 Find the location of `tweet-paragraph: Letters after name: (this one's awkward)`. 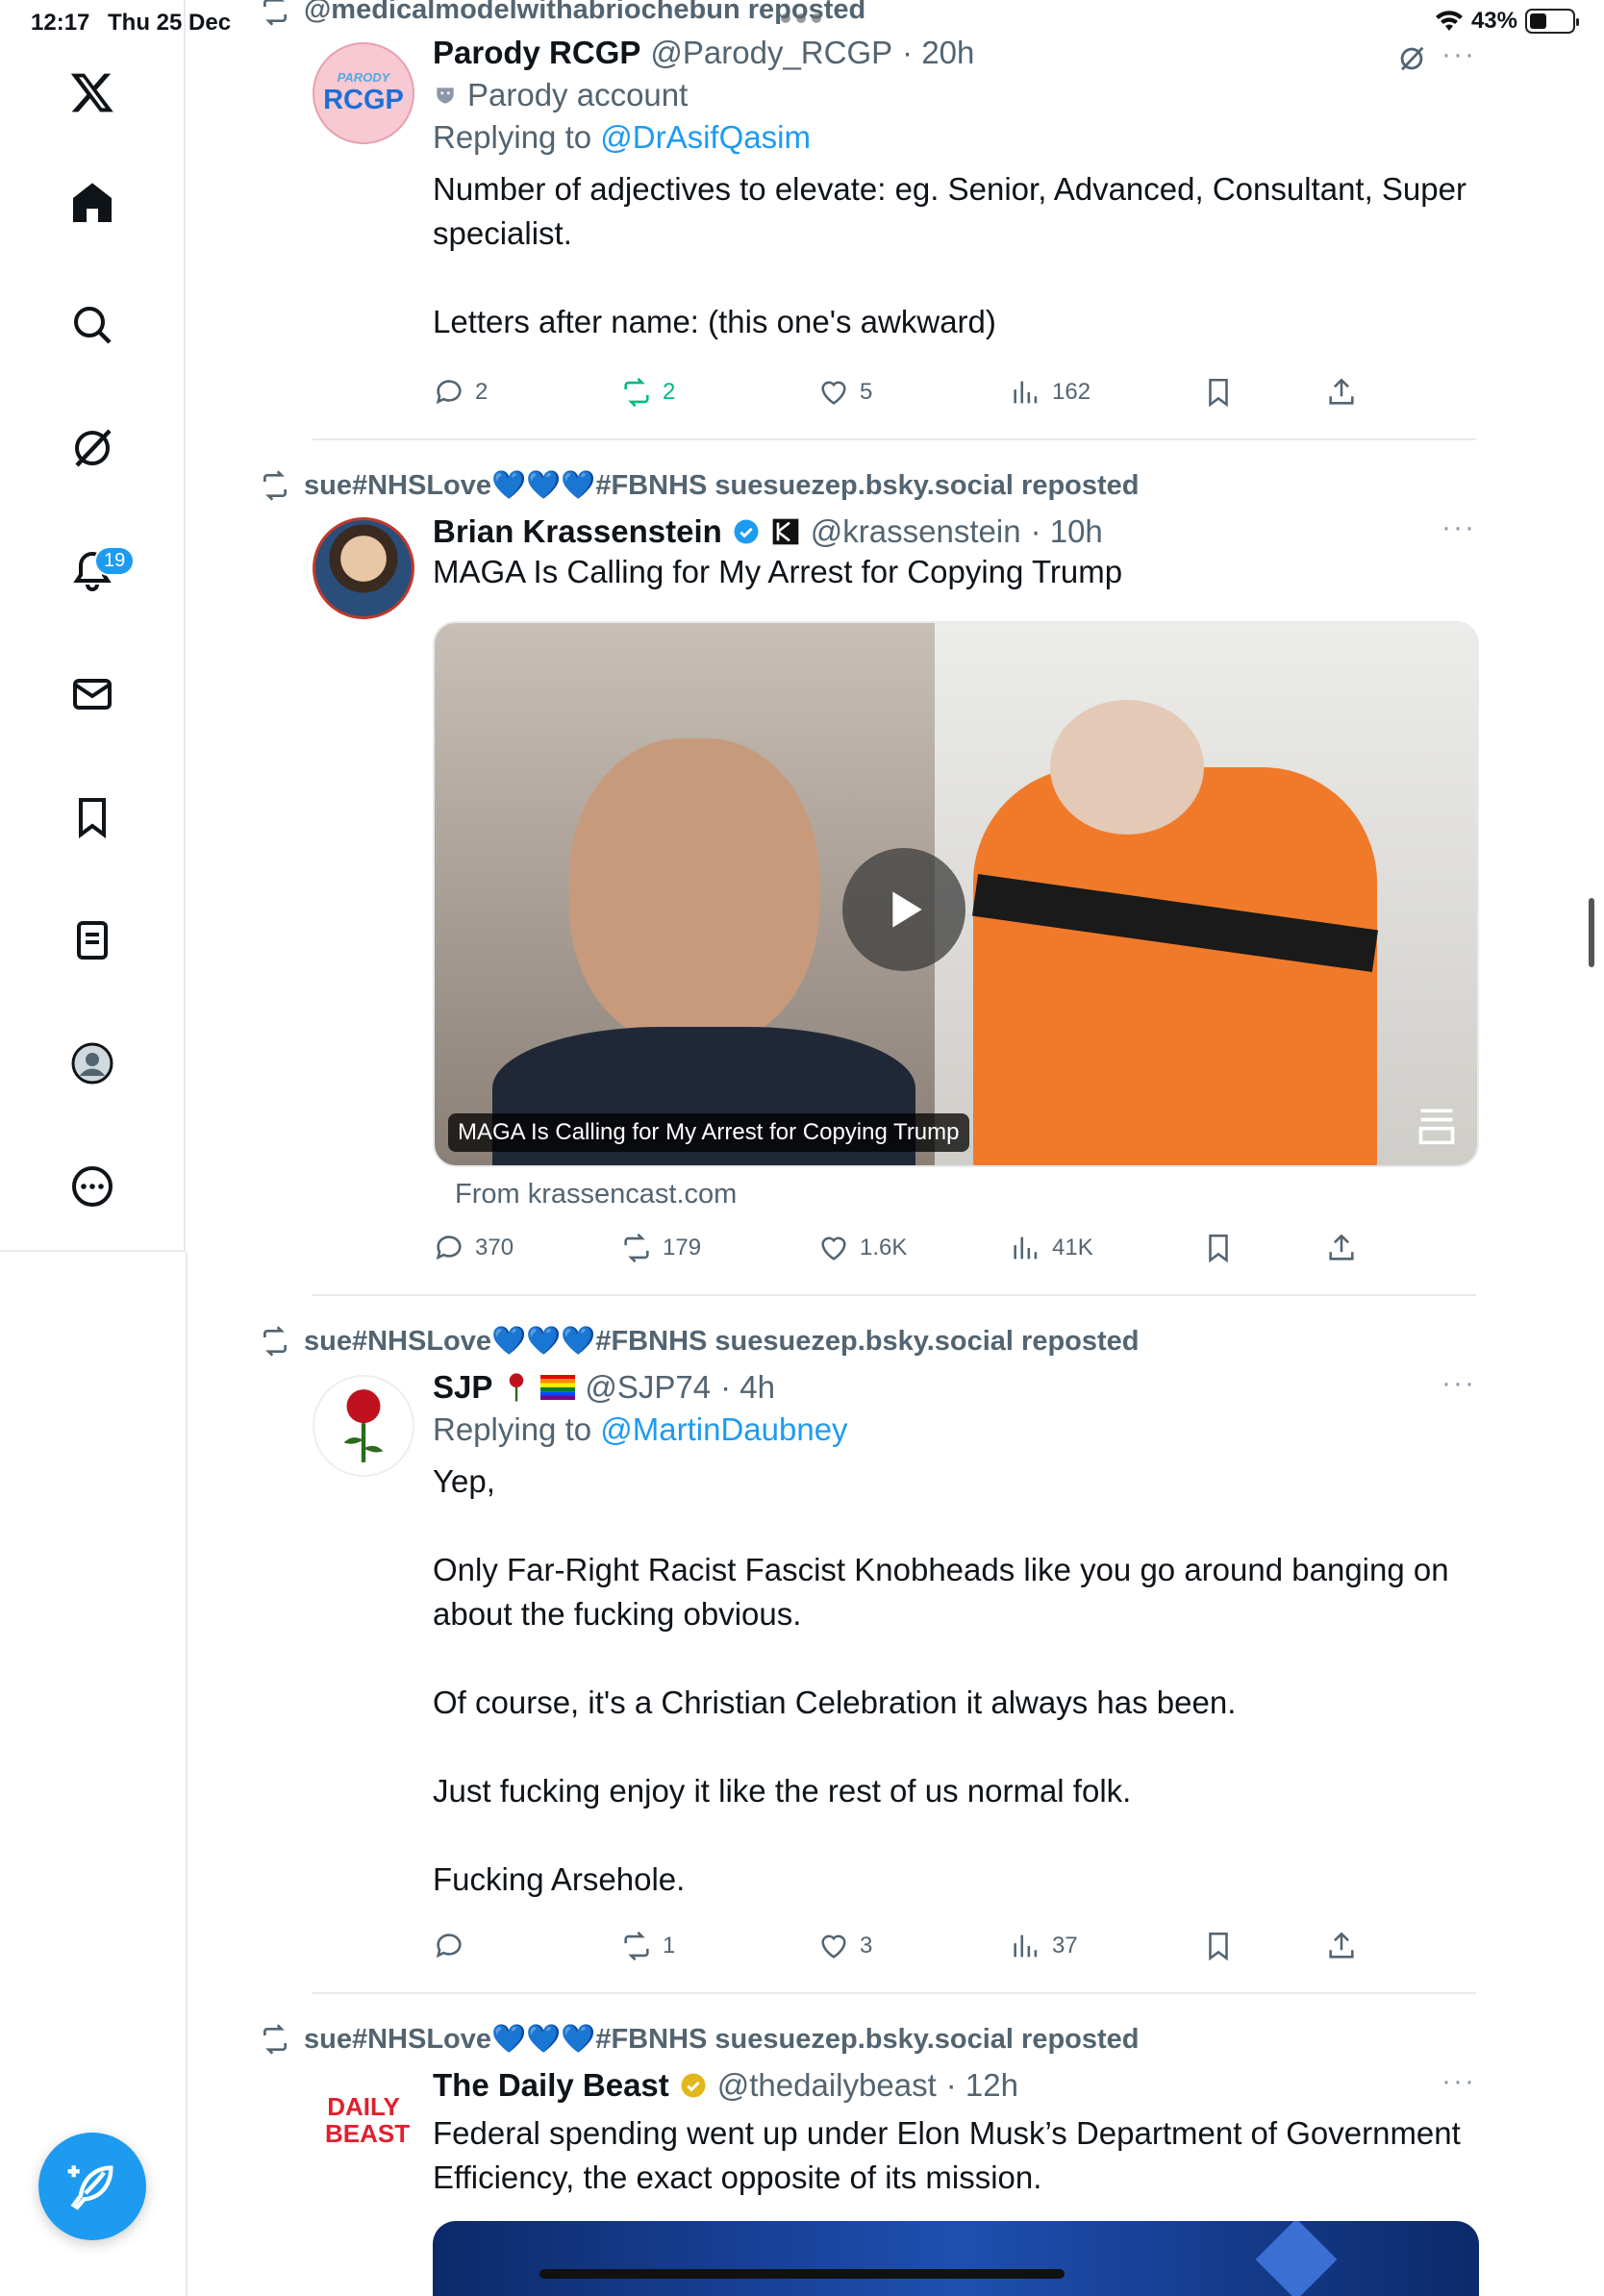

tweet-paragraph: Letters after name: (this one's awkward) is located at coordinates (714, 321).